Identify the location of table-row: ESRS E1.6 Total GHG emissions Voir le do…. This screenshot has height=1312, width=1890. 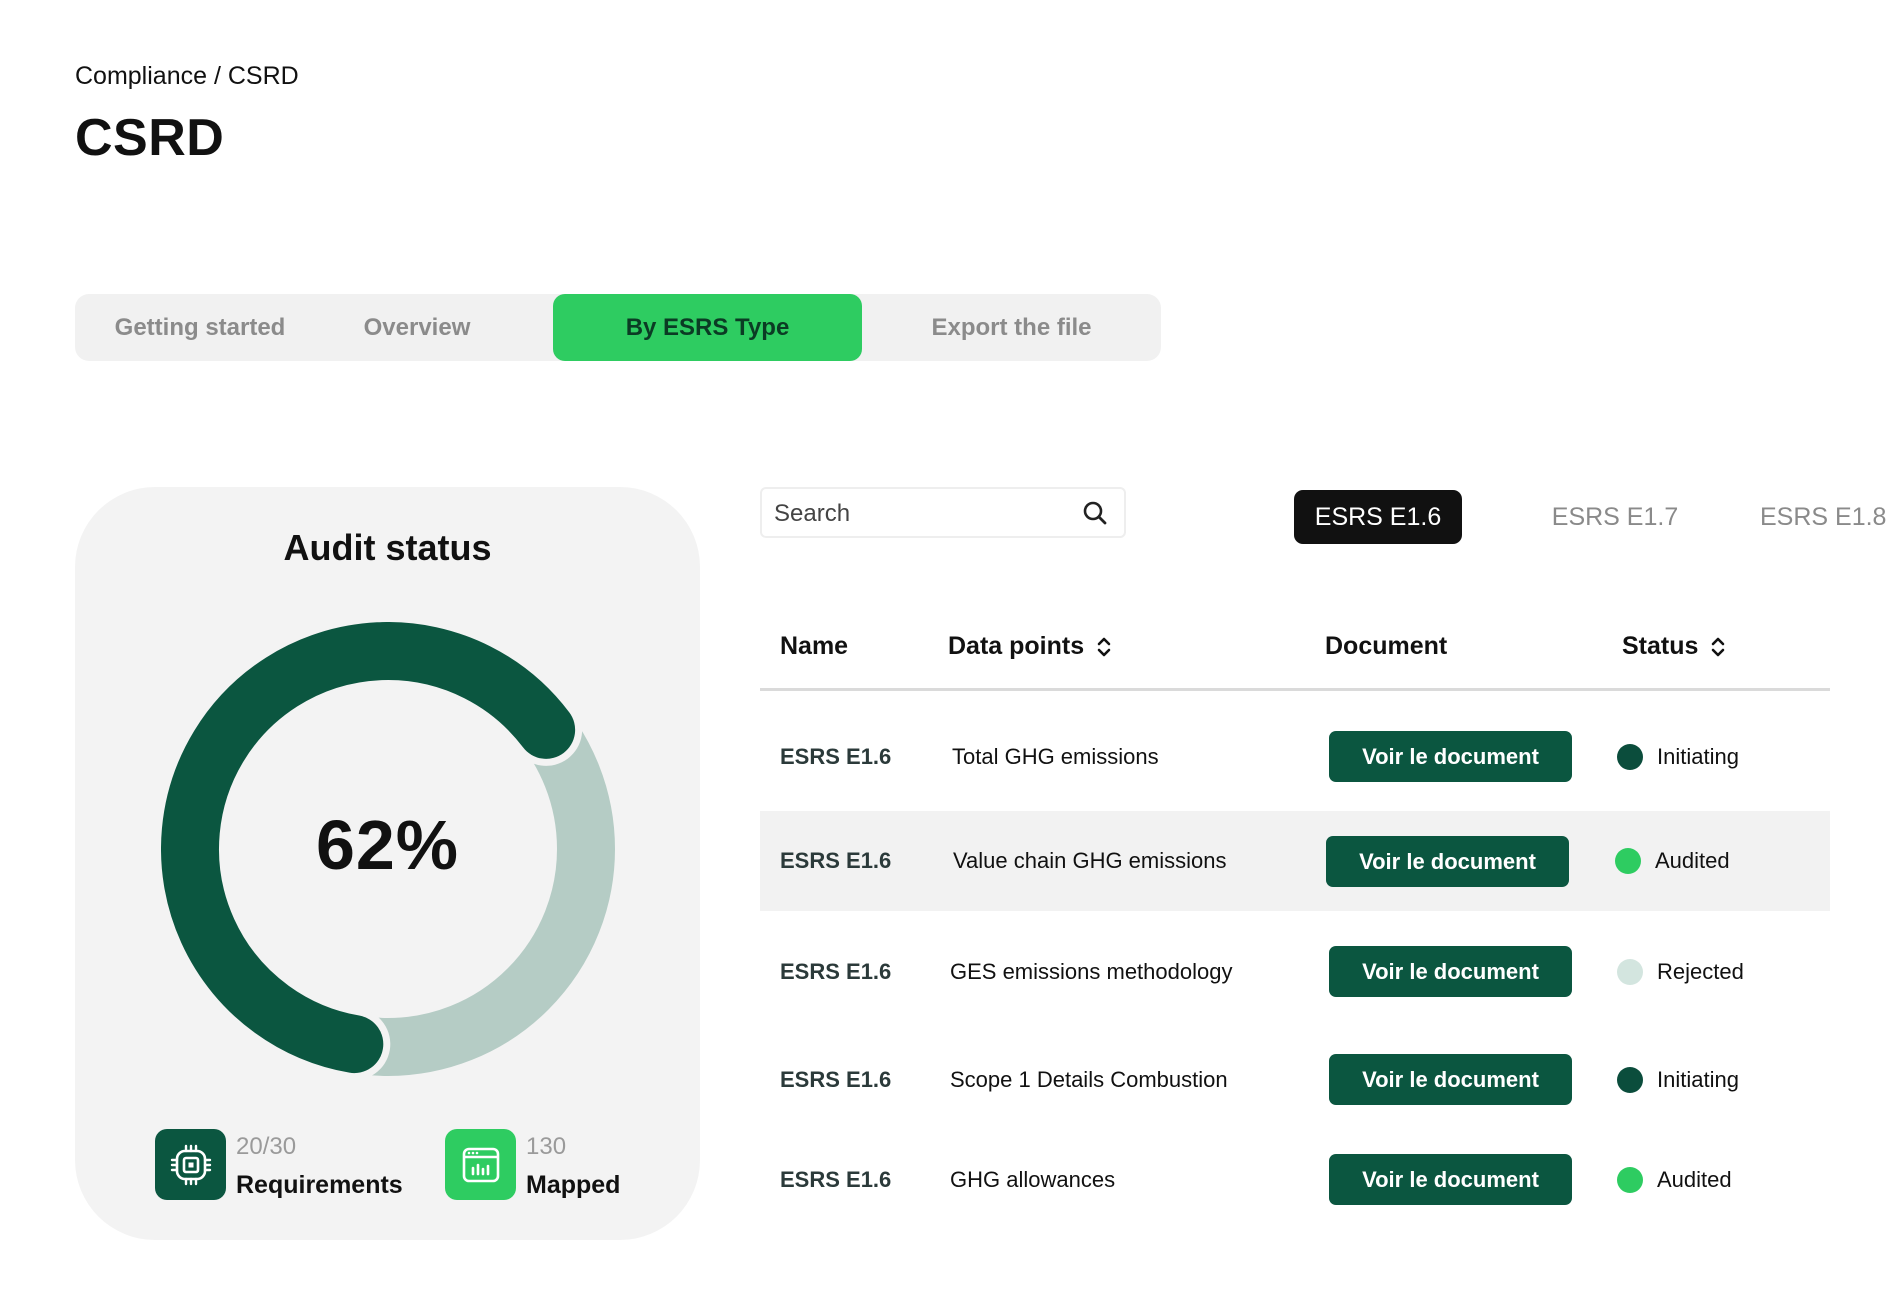
(1295, 757).